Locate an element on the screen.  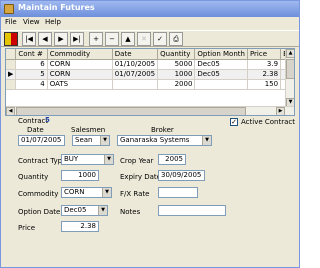
app-icon is located at coordinates (9, 9).